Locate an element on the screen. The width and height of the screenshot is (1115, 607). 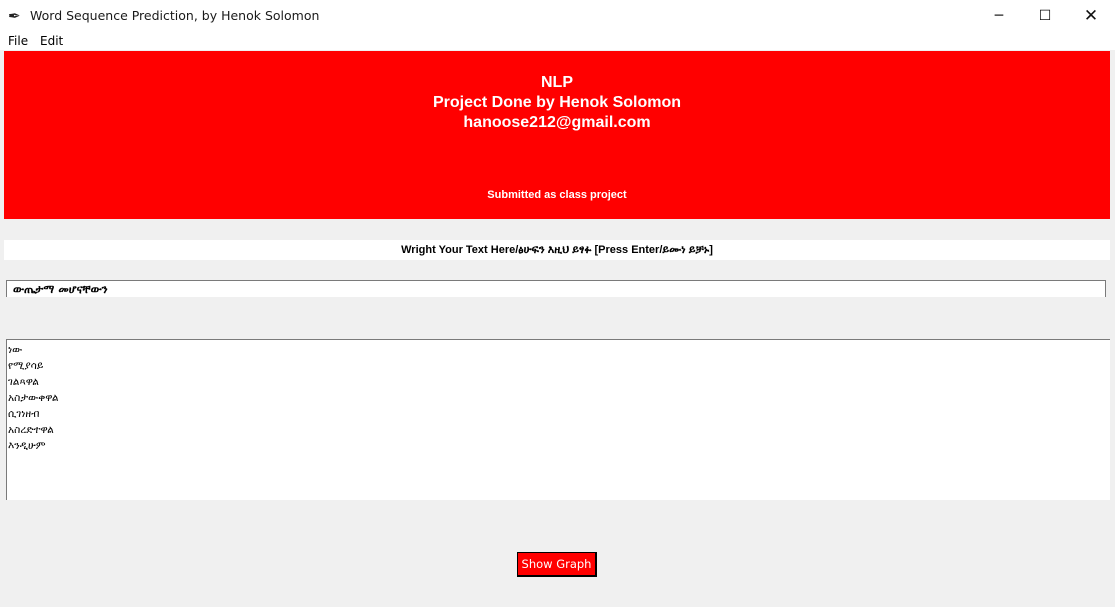
banner-subtitle: Submitted as class project is located at coordinates (557, 195).